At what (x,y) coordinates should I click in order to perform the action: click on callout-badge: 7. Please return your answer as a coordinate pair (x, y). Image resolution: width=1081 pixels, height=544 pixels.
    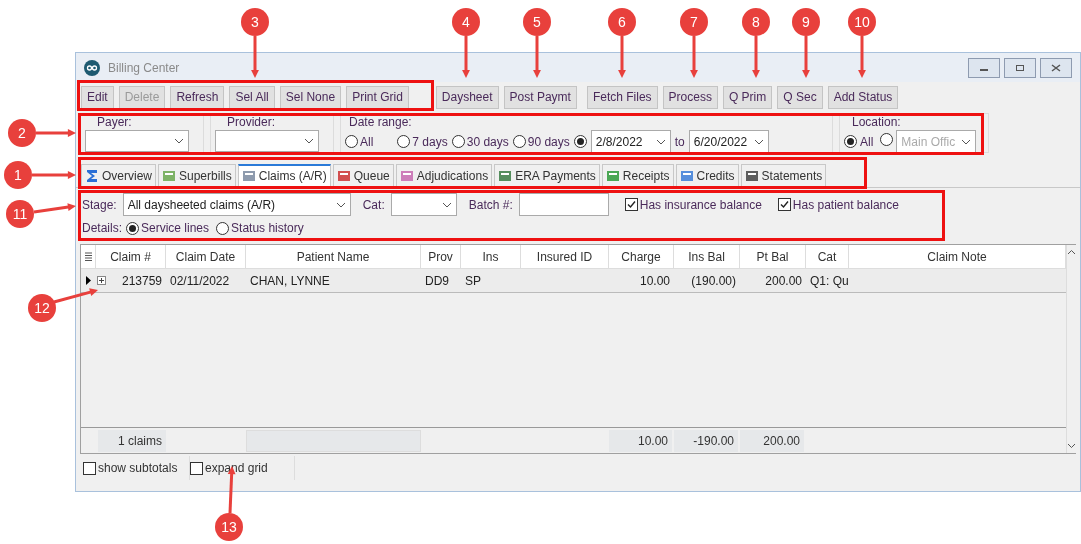
    Looking at the image, I should click on (694, 22).